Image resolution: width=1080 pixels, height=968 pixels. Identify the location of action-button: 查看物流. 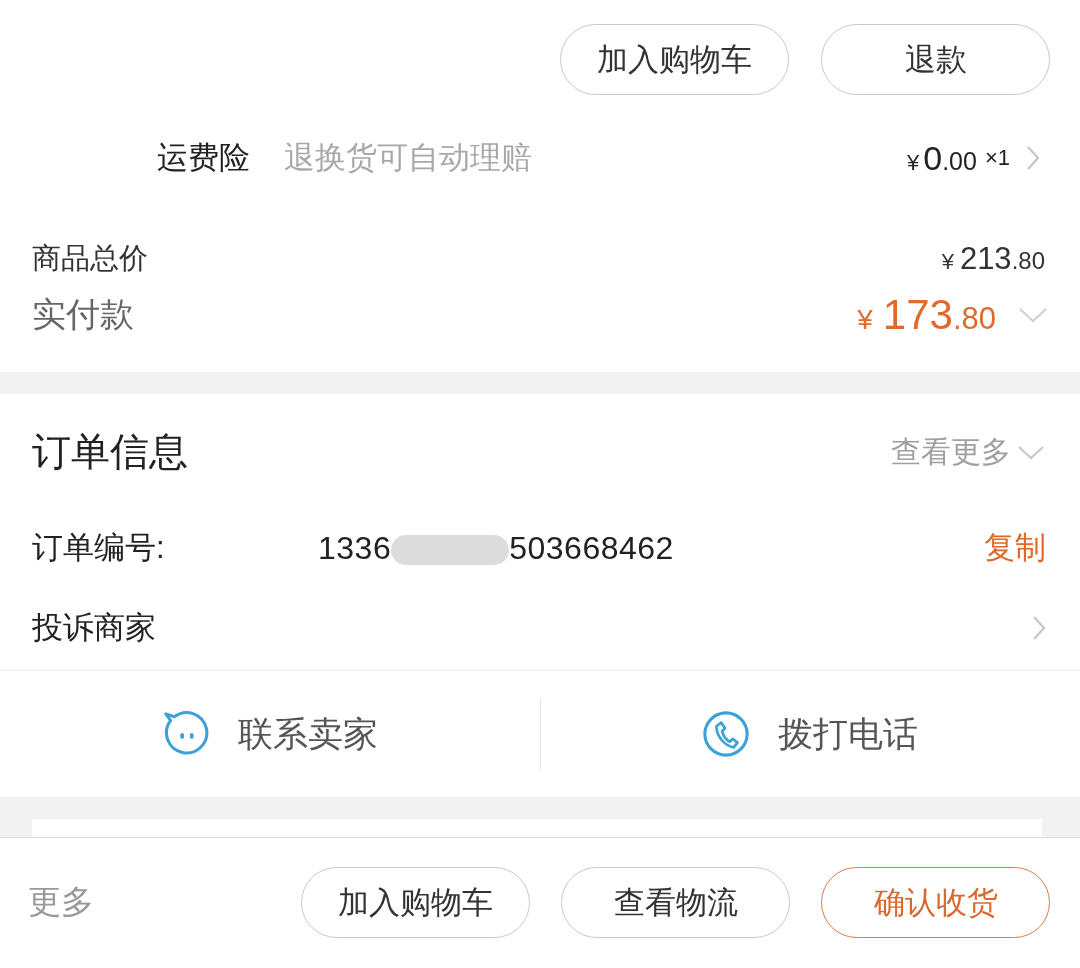
(675, 902).